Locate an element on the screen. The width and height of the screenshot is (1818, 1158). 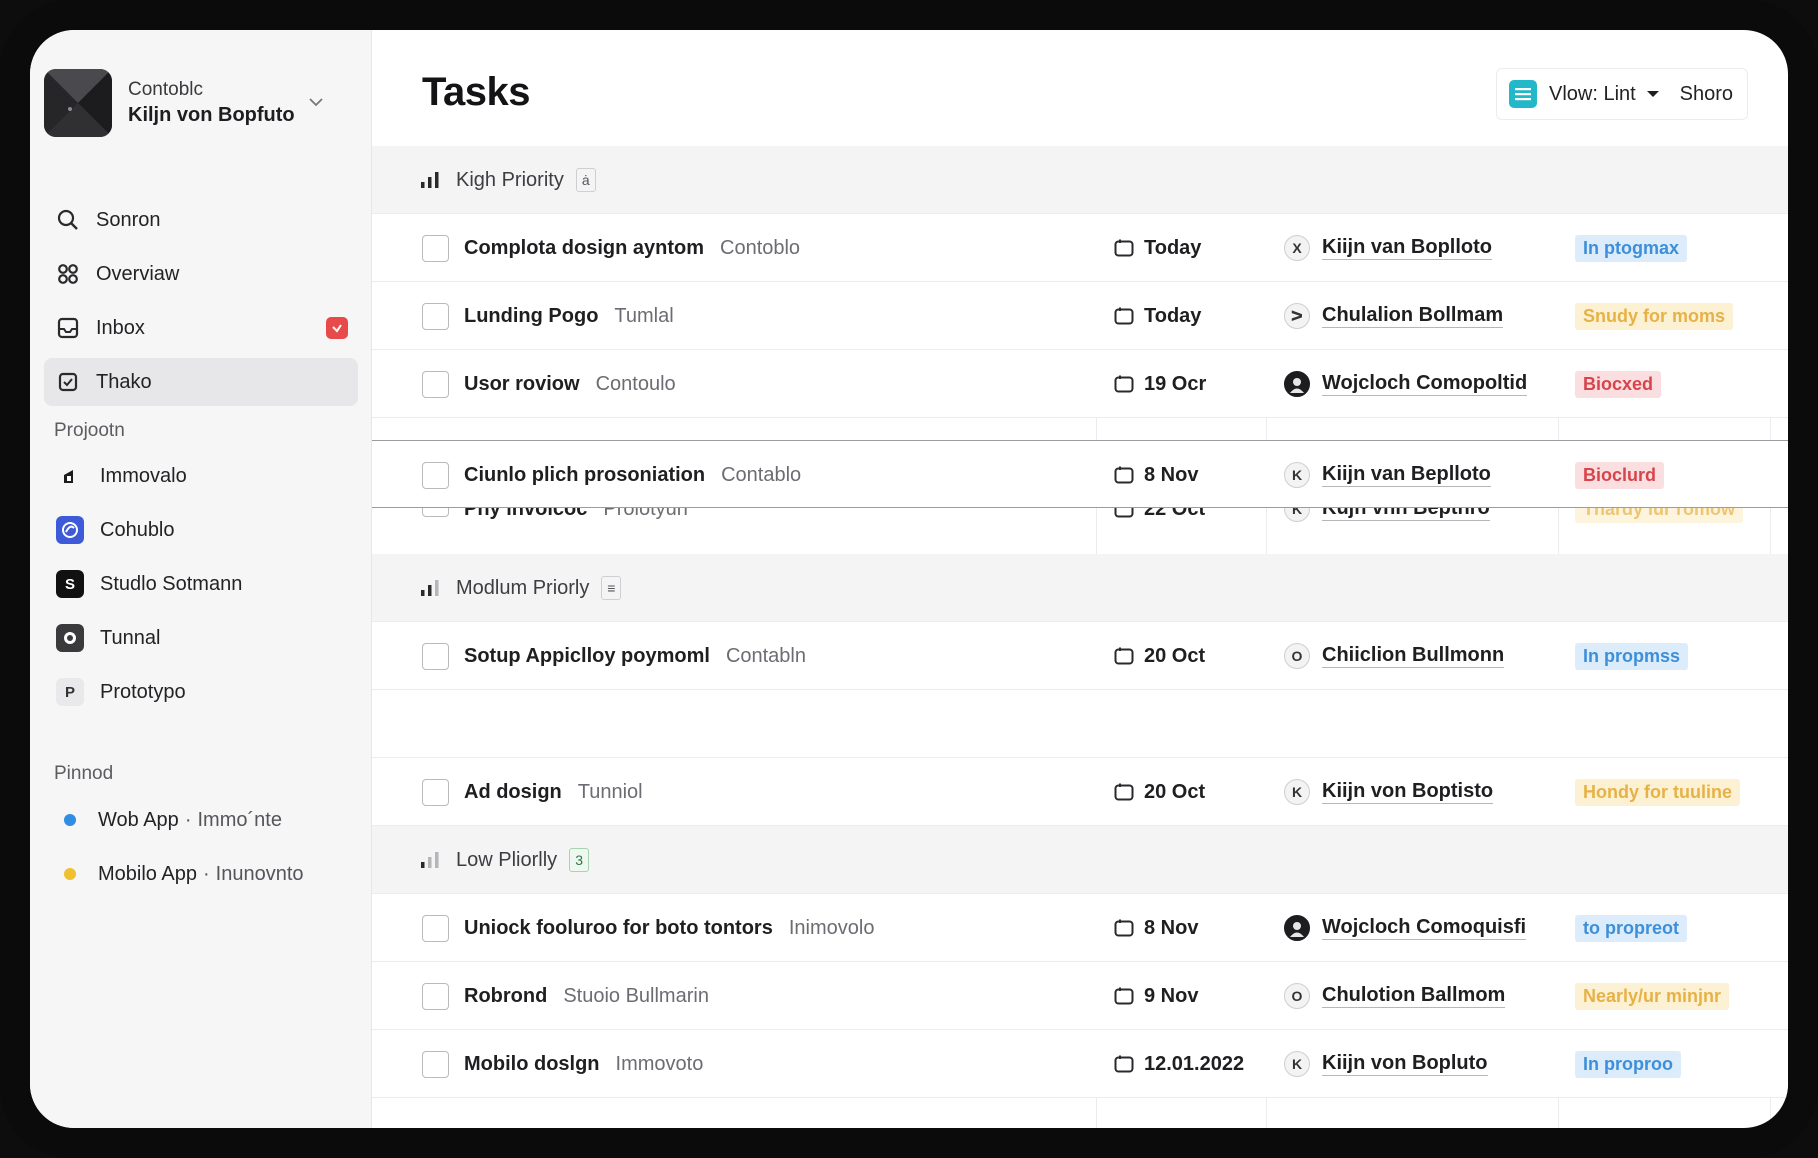
assignee-name: Kiijn von Bopluto is located at coordinates (1405, 1064).